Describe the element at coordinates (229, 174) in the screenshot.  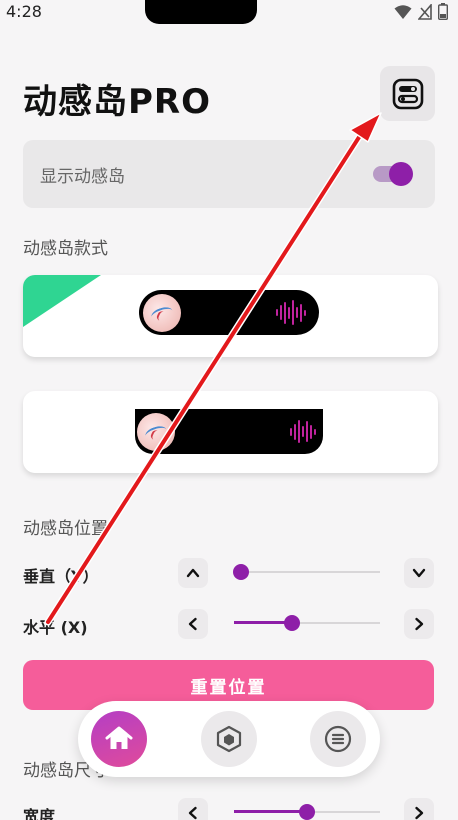
I see `show-island-row: 显示动感岛` at that location.